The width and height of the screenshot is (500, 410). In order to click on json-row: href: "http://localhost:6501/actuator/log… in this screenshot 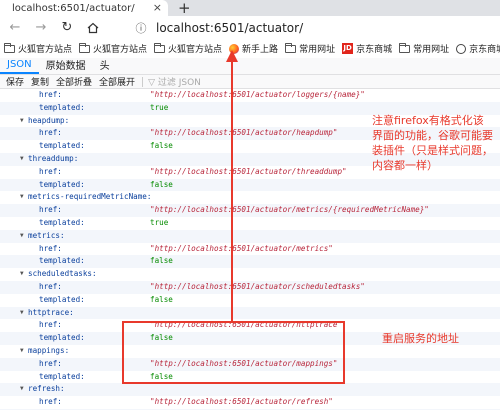, I will do `click(250, 95)`.